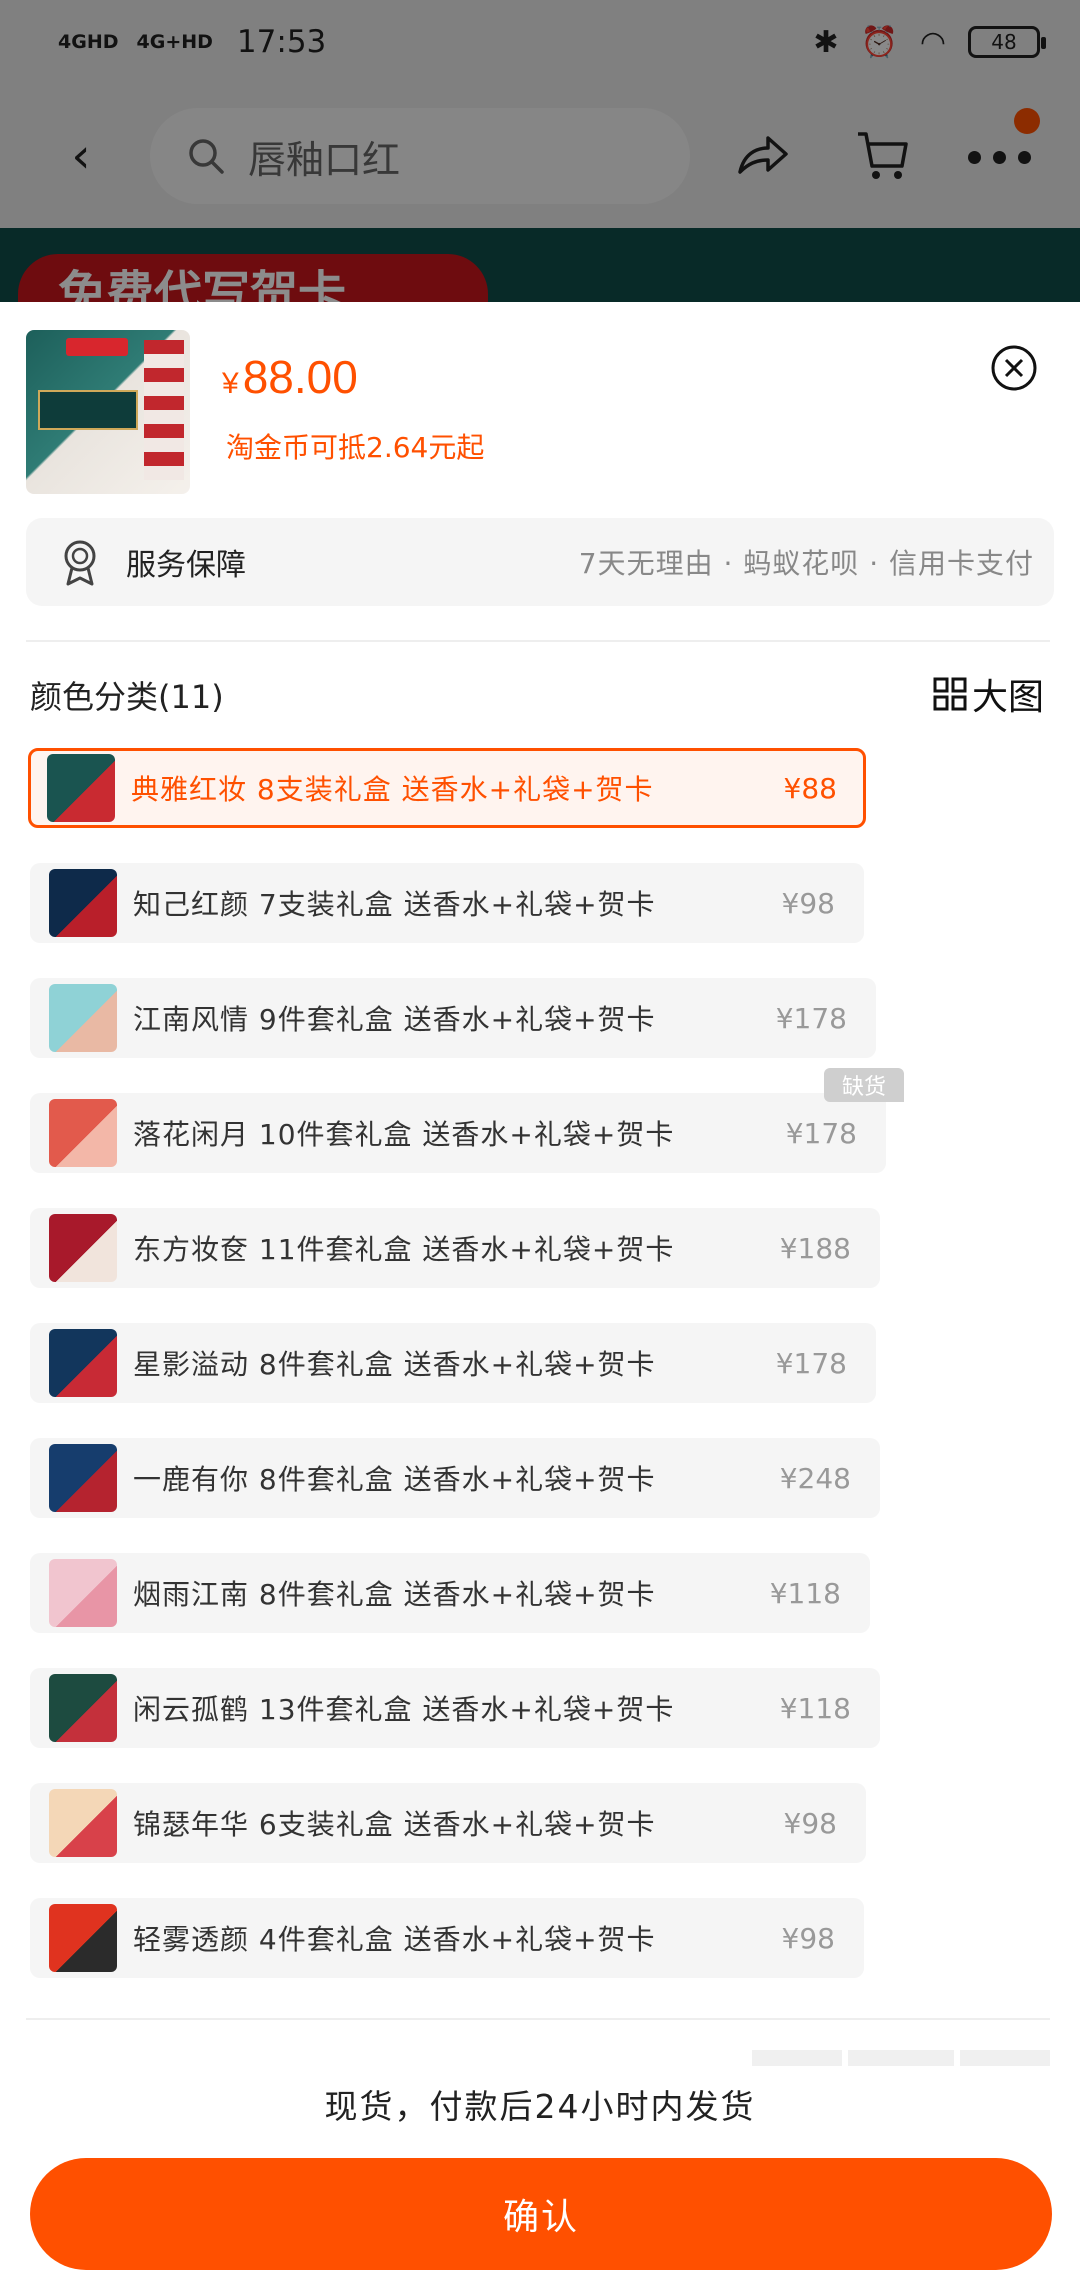 This screenshot has width=1080, height=2280. Describe the element at coordinates (394, 1939) in the screenshot. I see `option-name: 轻雾透颜 4件套礼盒 送香水+礼袋+贺卡` at that location.